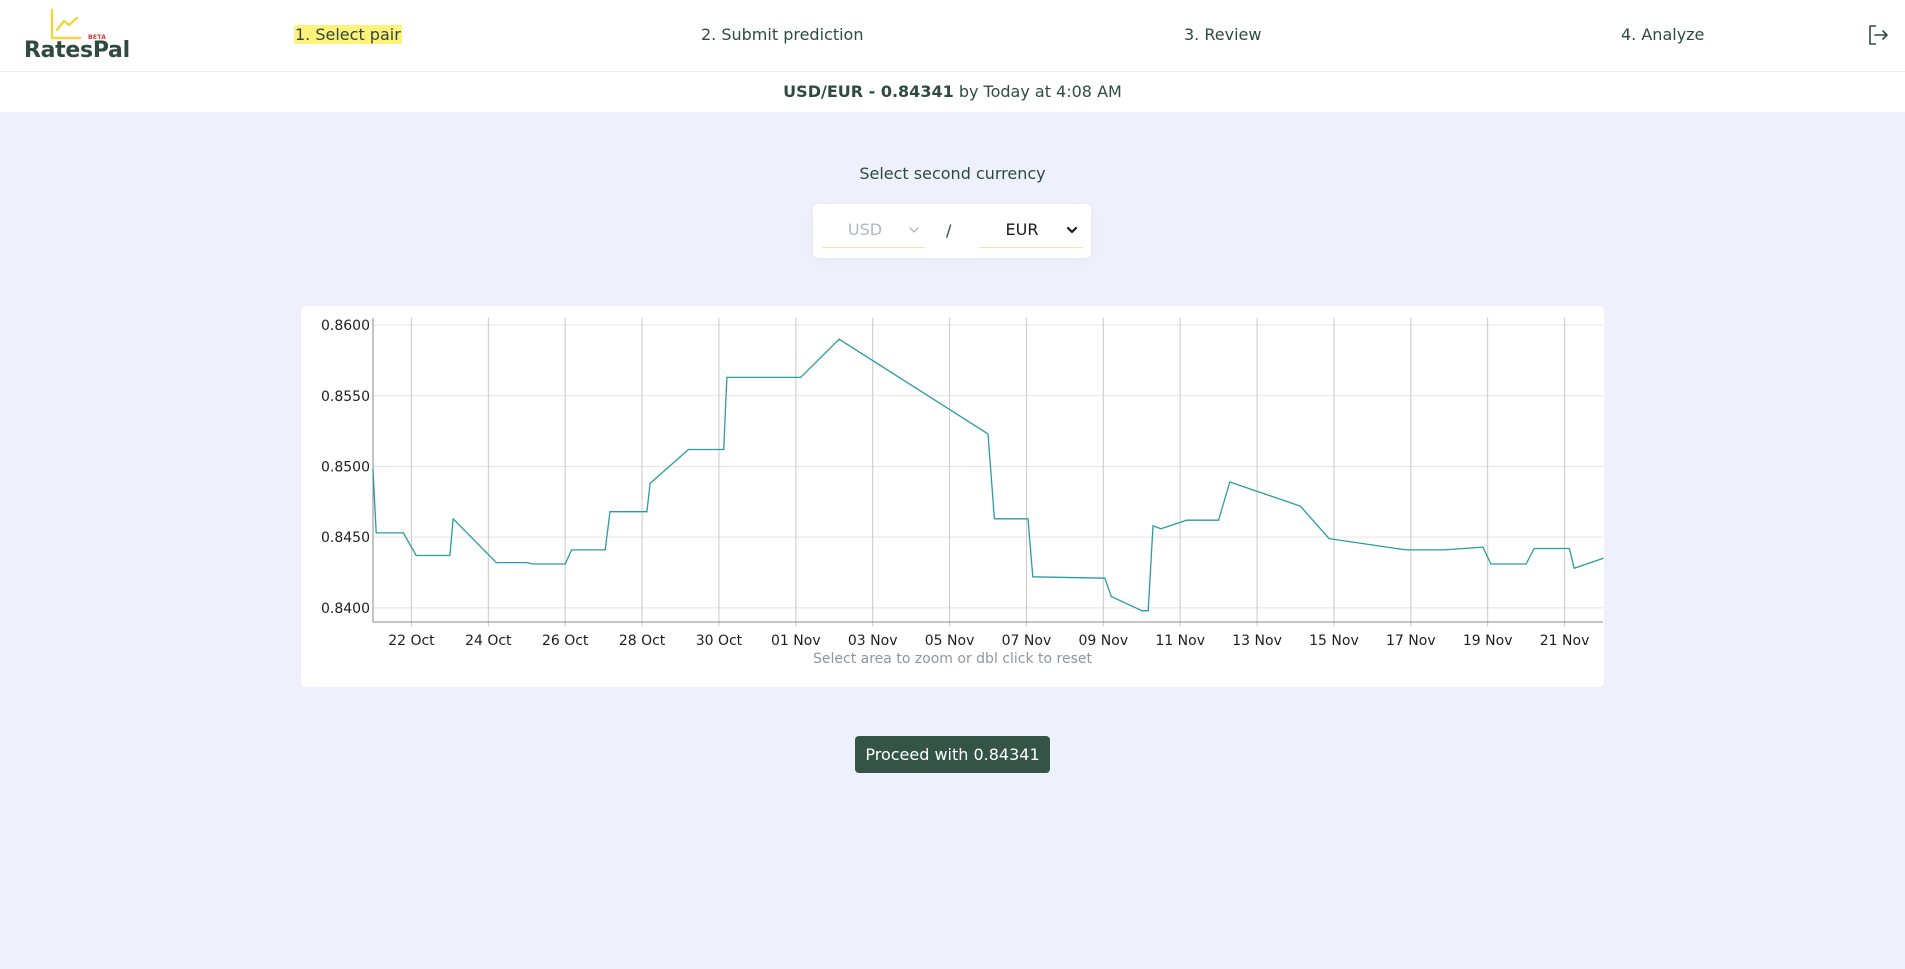 The height and width of the screenshot is (969, 1905). Describe the element at coordinates (1878, 35) in the screenshot. I see `logout-icon` at that location.